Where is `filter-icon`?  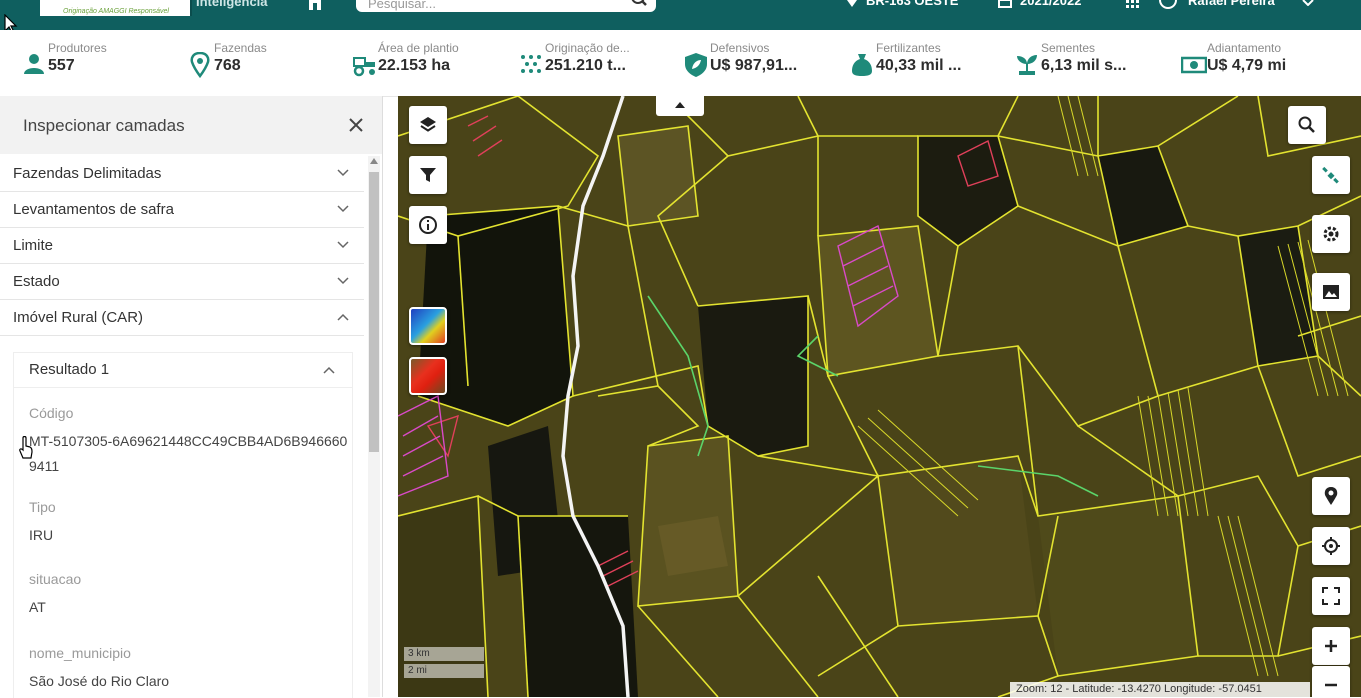 filter-icon is located at coordinates (428, 175).